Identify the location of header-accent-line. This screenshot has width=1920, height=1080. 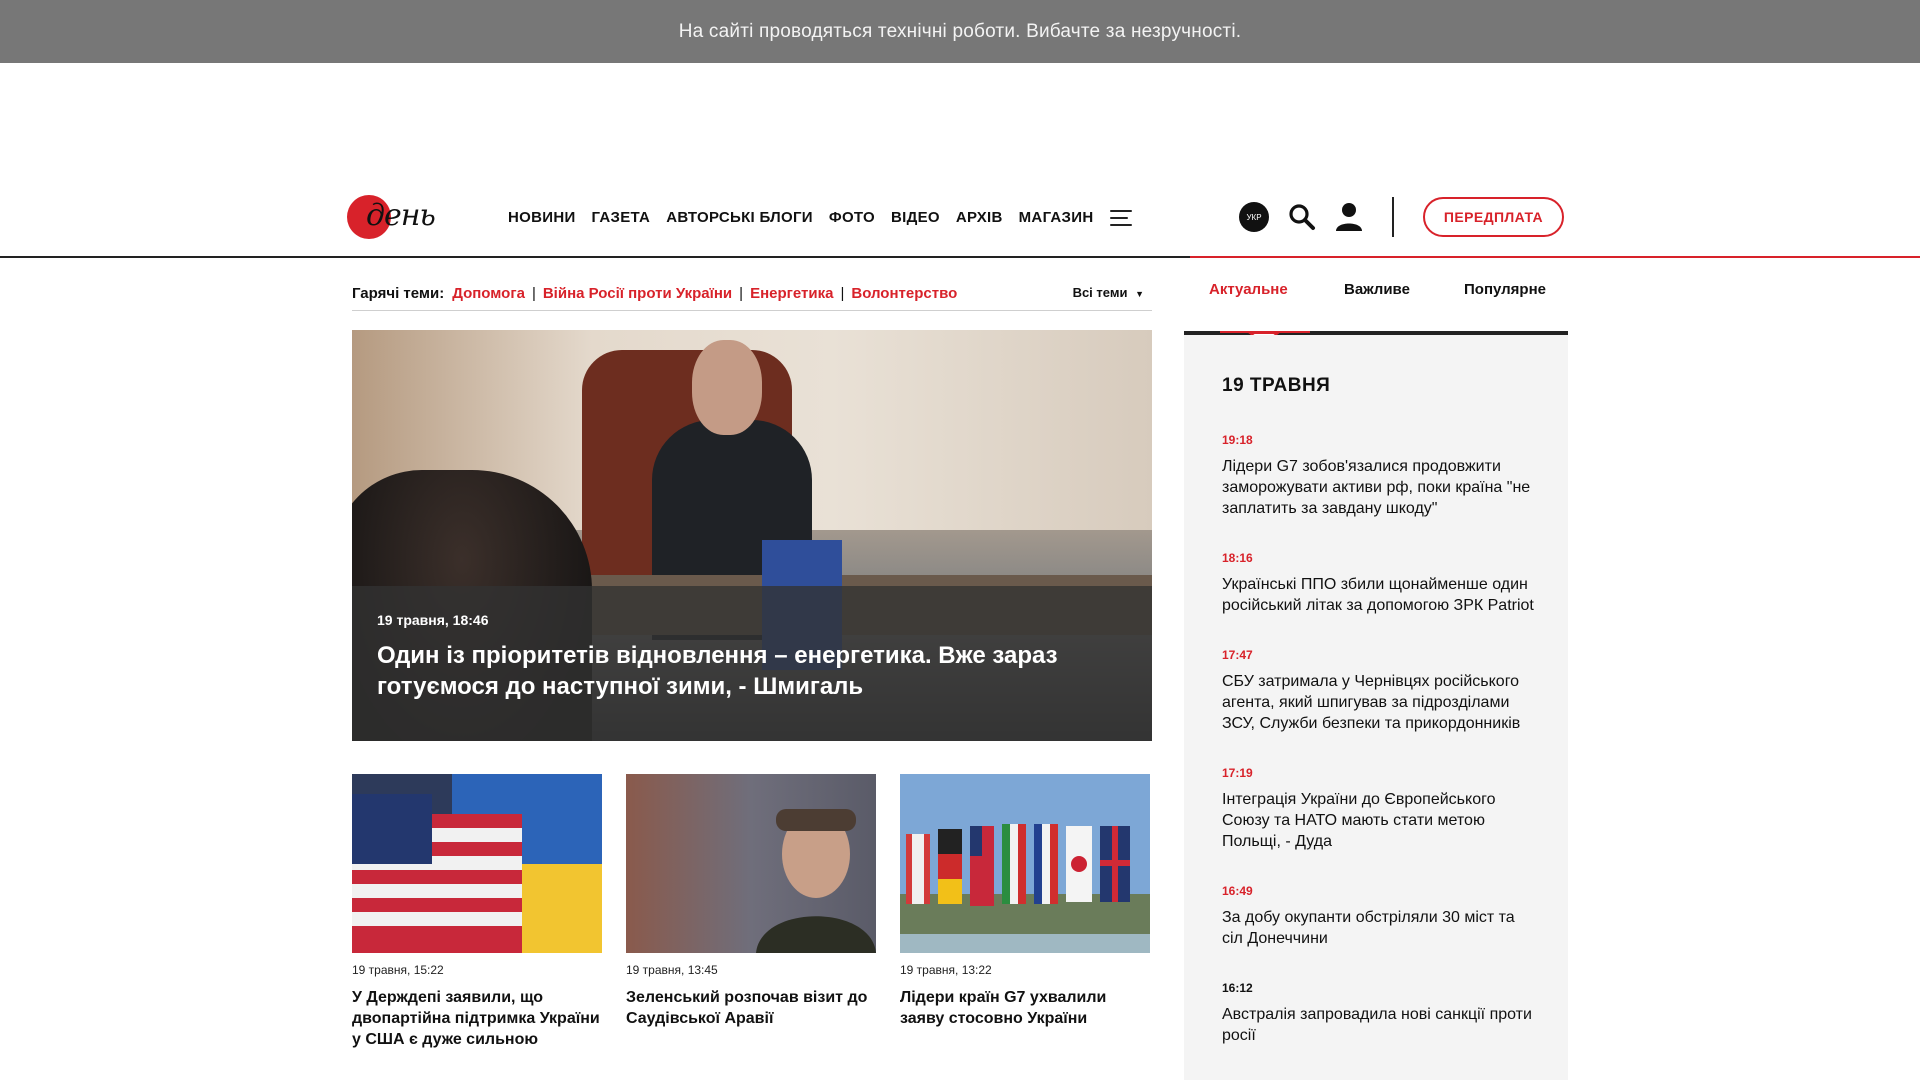
(1555, 257).